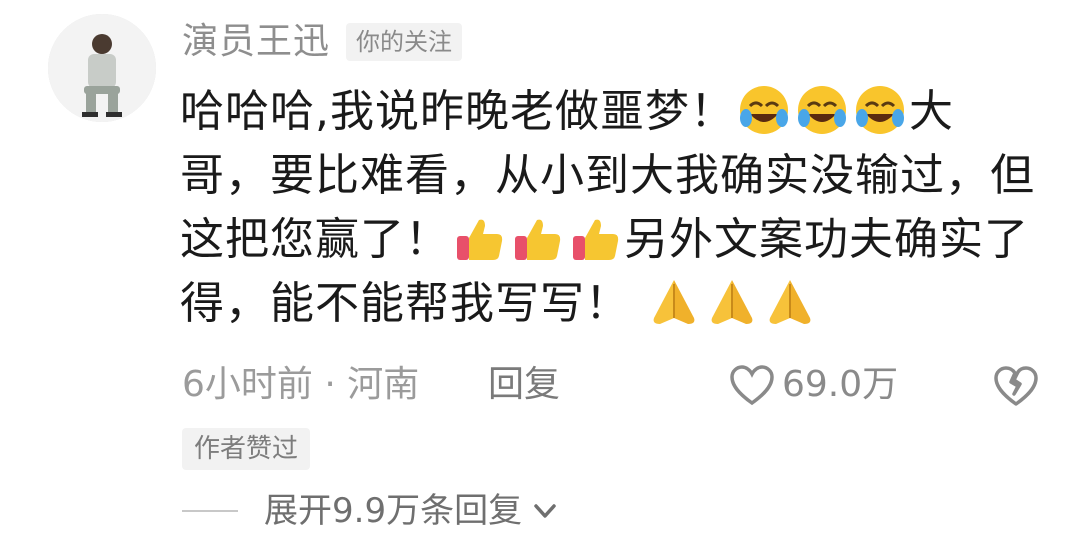 This screenshot has width=1080, height=557. Describe the element at coordinates (545, 511) in the screenshot. I see `chevron-down-icon` at that location.